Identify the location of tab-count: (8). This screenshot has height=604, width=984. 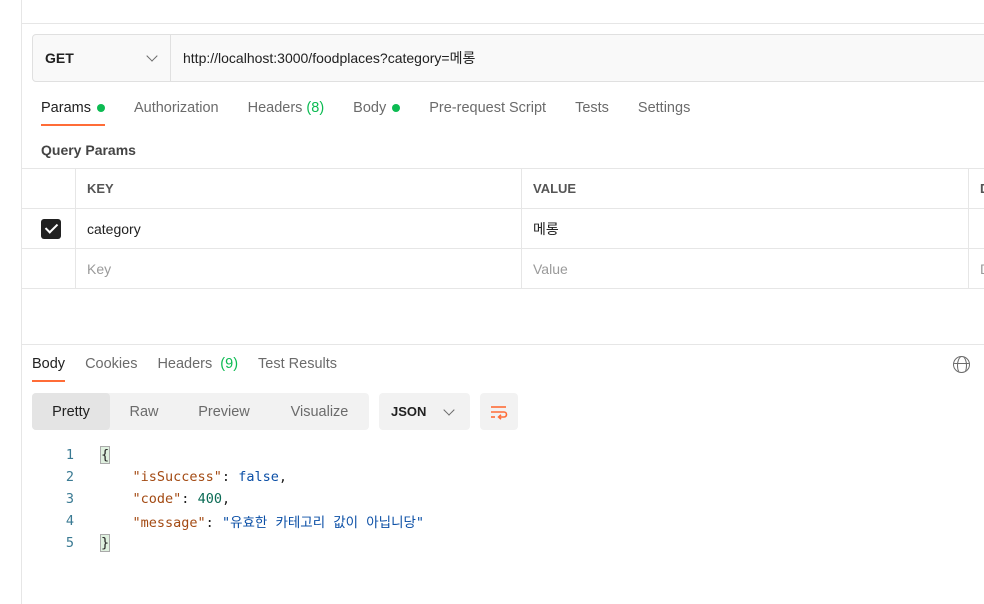
(315, 108).